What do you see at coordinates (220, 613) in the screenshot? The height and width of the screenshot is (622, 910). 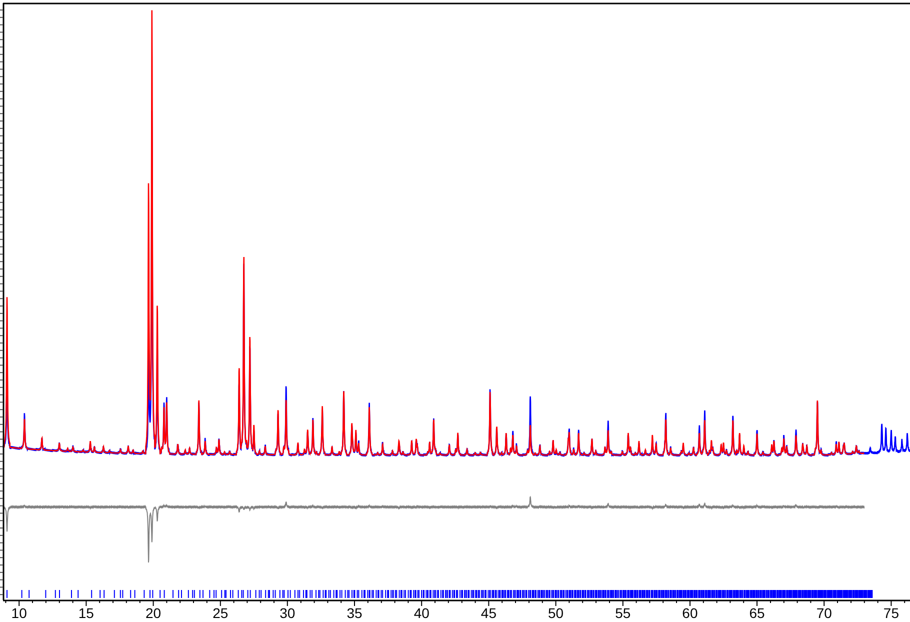 I see `axis-tick-label: 25` at bounding box center [220, 613].